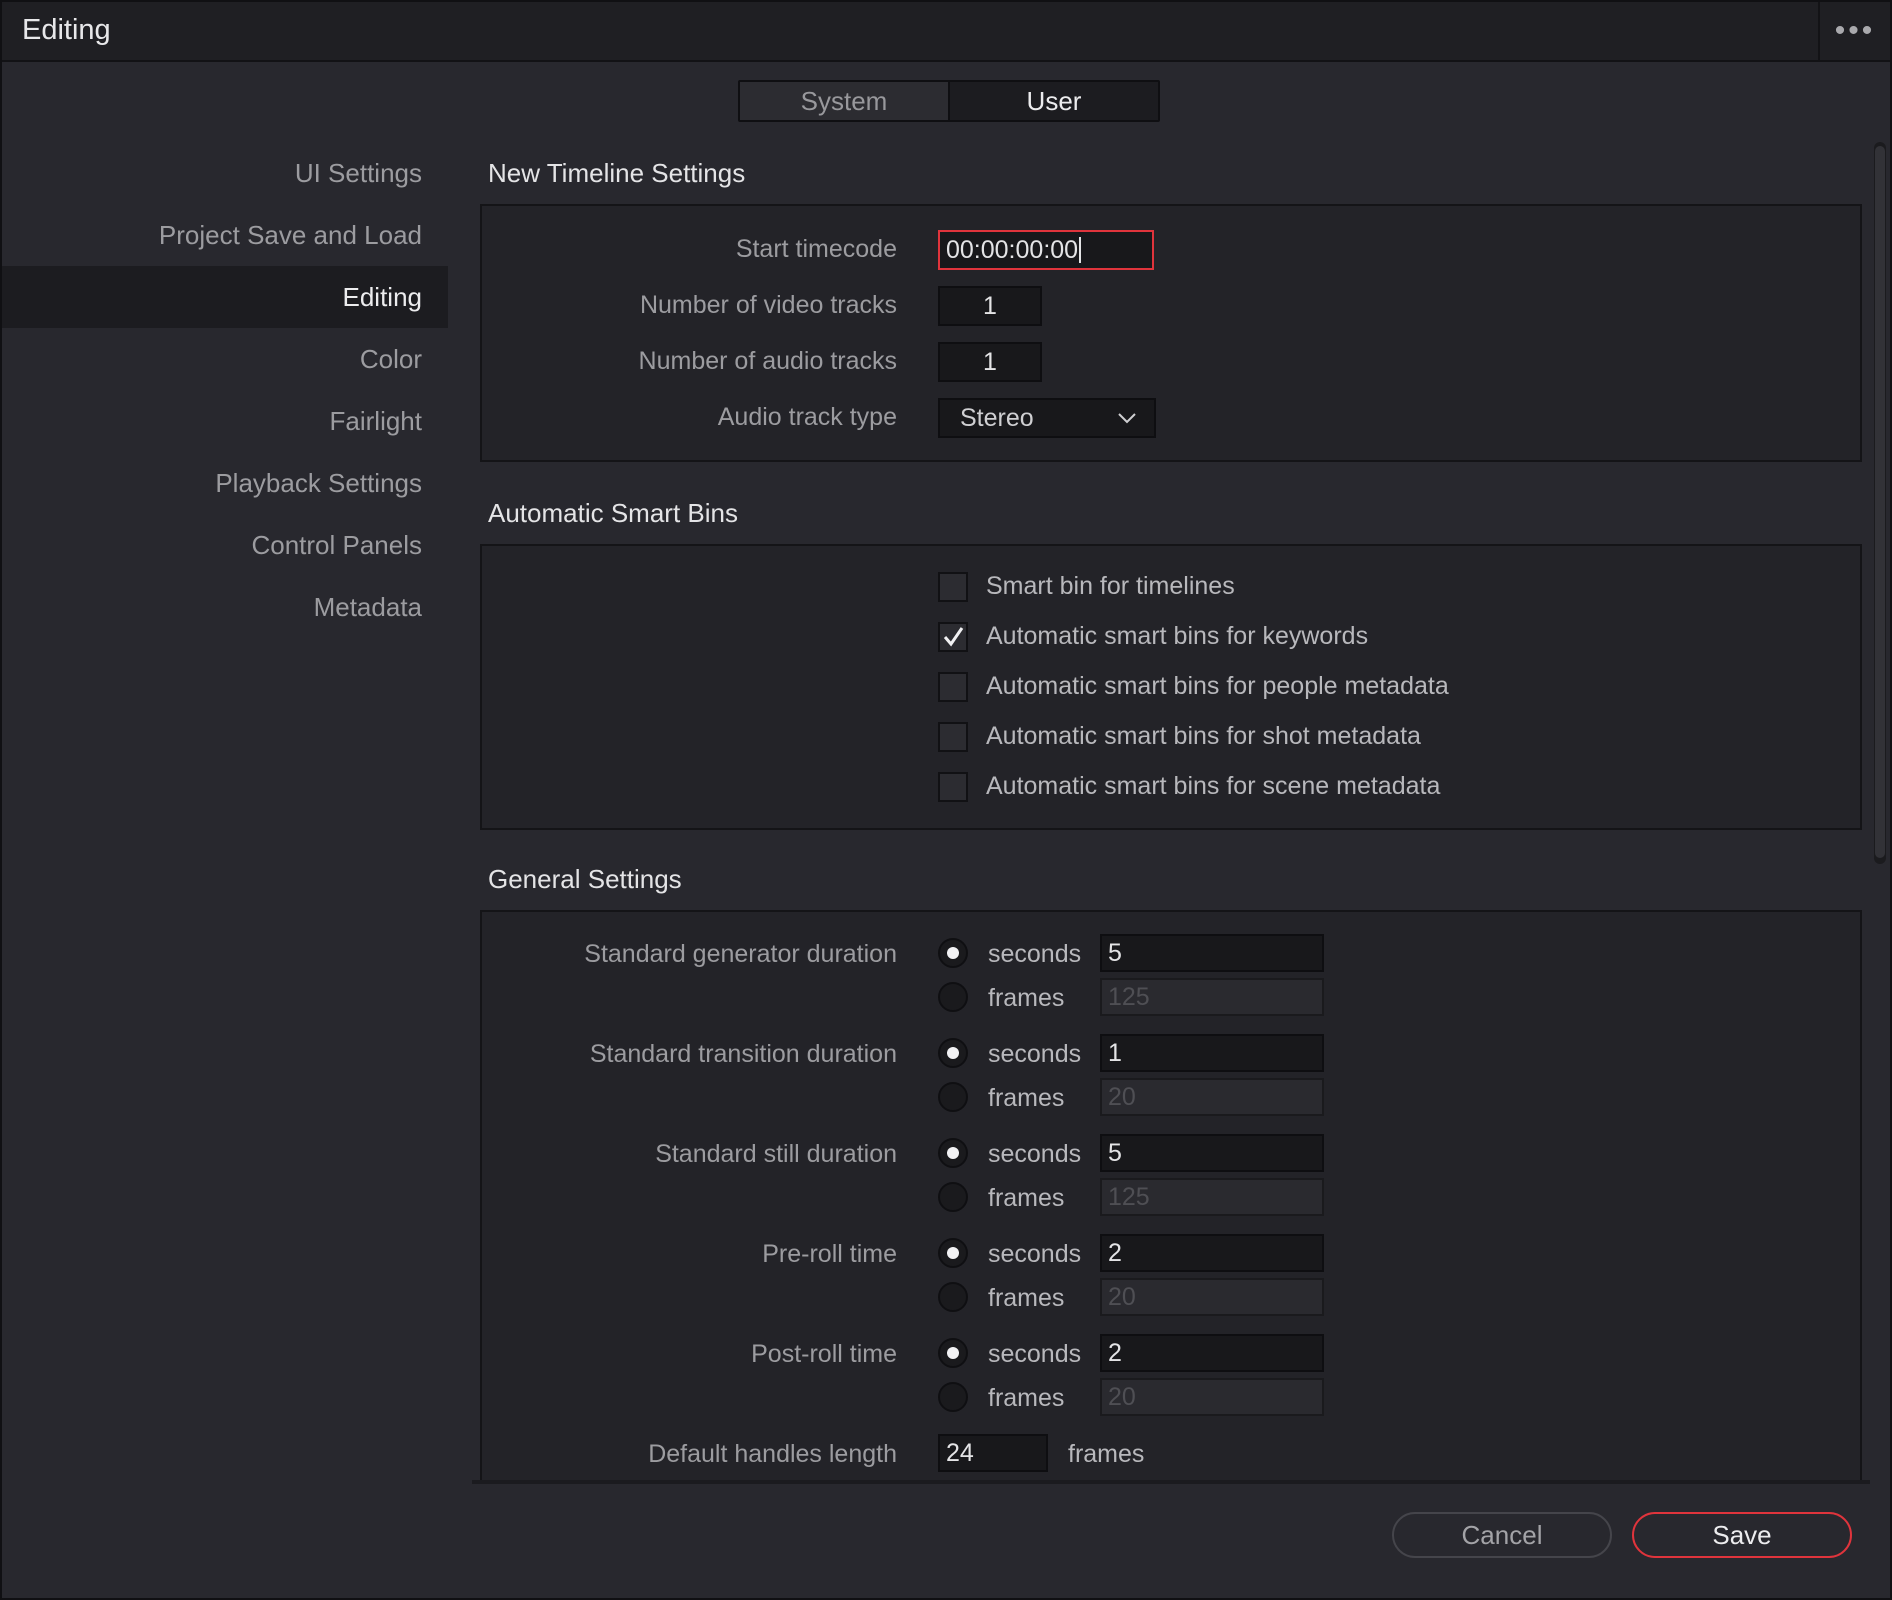  I want to click on pre-roll-seconds-label: seconds, so click(1035, 1254).